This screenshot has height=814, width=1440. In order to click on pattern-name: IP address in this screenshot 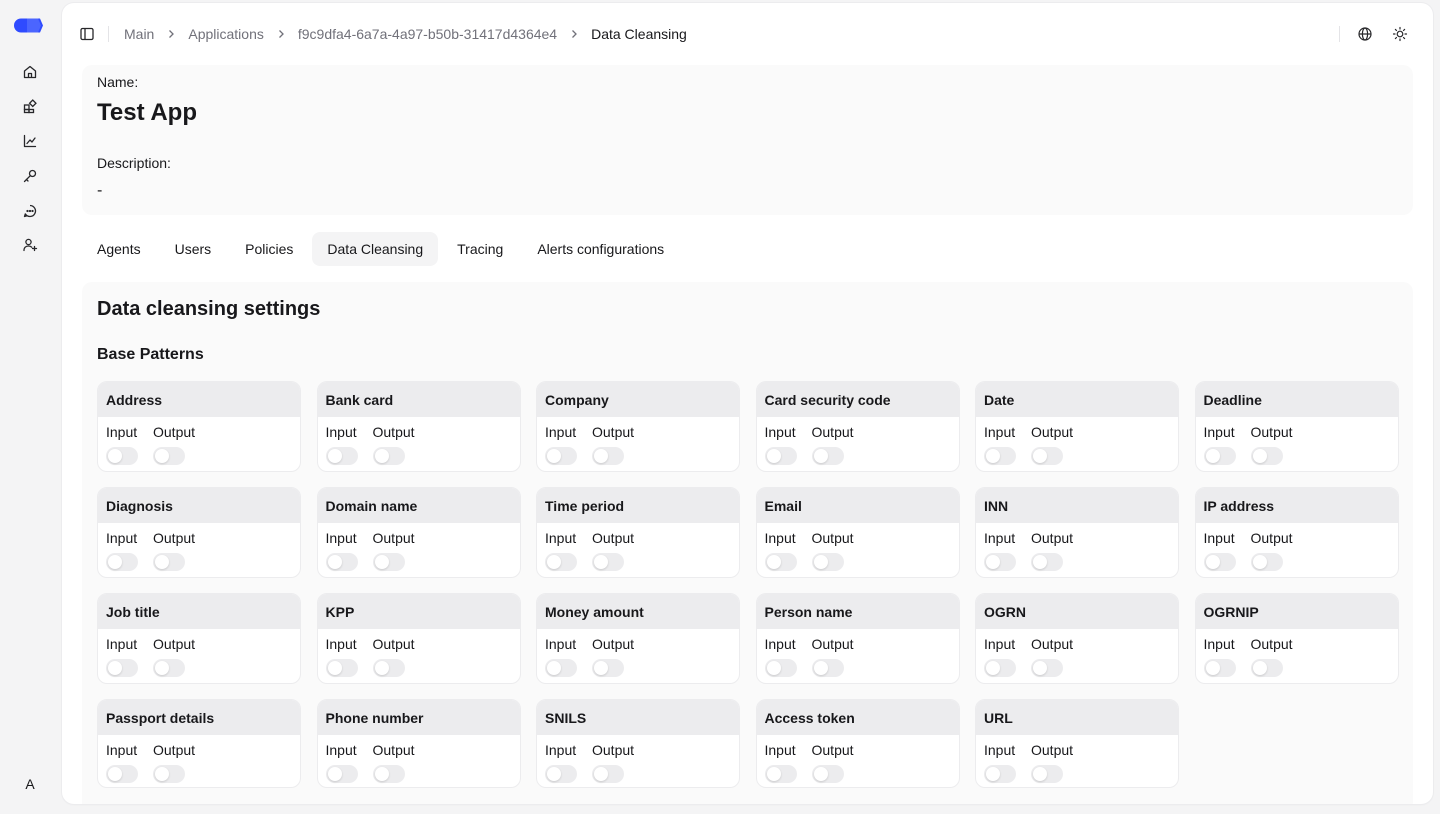, I will do `click(1296, 505)`.